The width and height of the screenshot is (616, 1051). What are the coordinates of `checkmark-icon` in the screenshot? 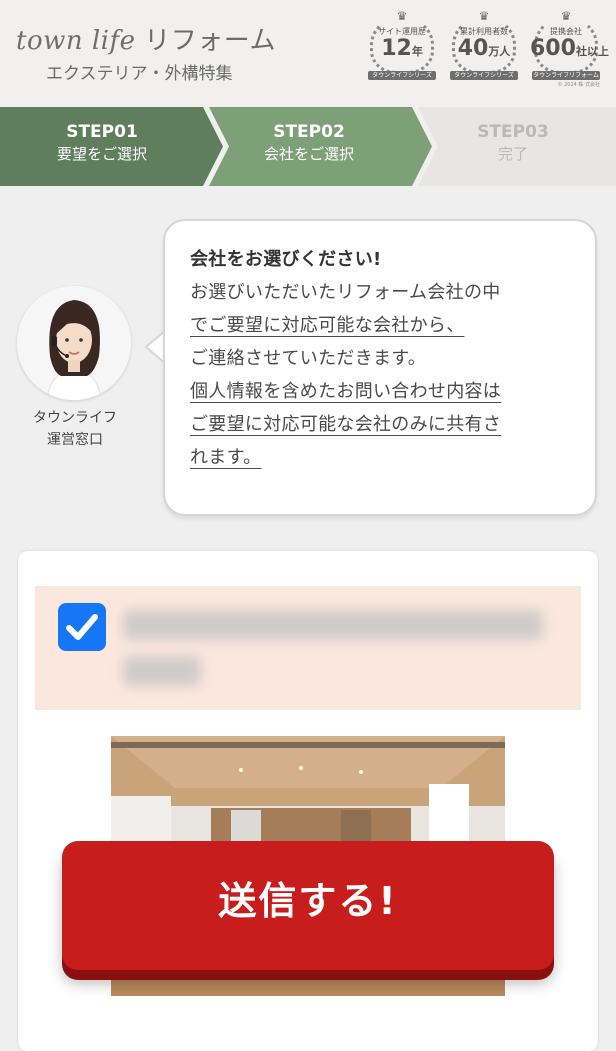 It's located at (82, 627).